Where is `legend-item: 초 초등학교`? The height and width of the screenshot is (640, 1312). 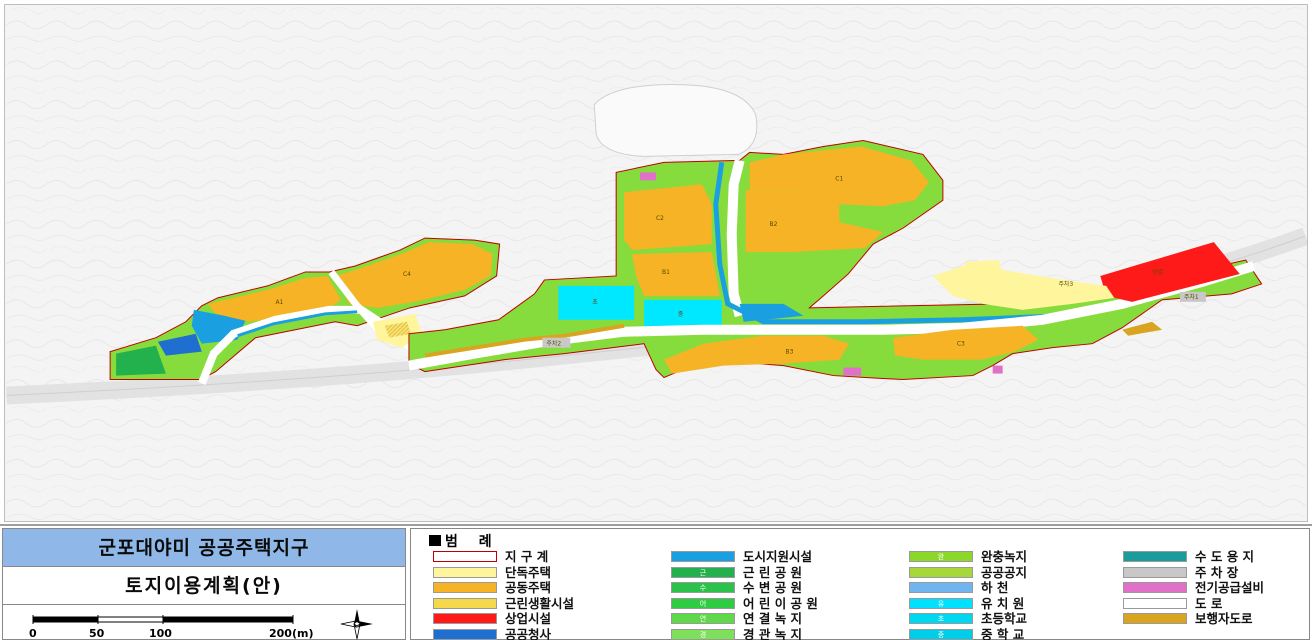
legend-item: 초 초등학교 is located at coordinates (1009, 619).